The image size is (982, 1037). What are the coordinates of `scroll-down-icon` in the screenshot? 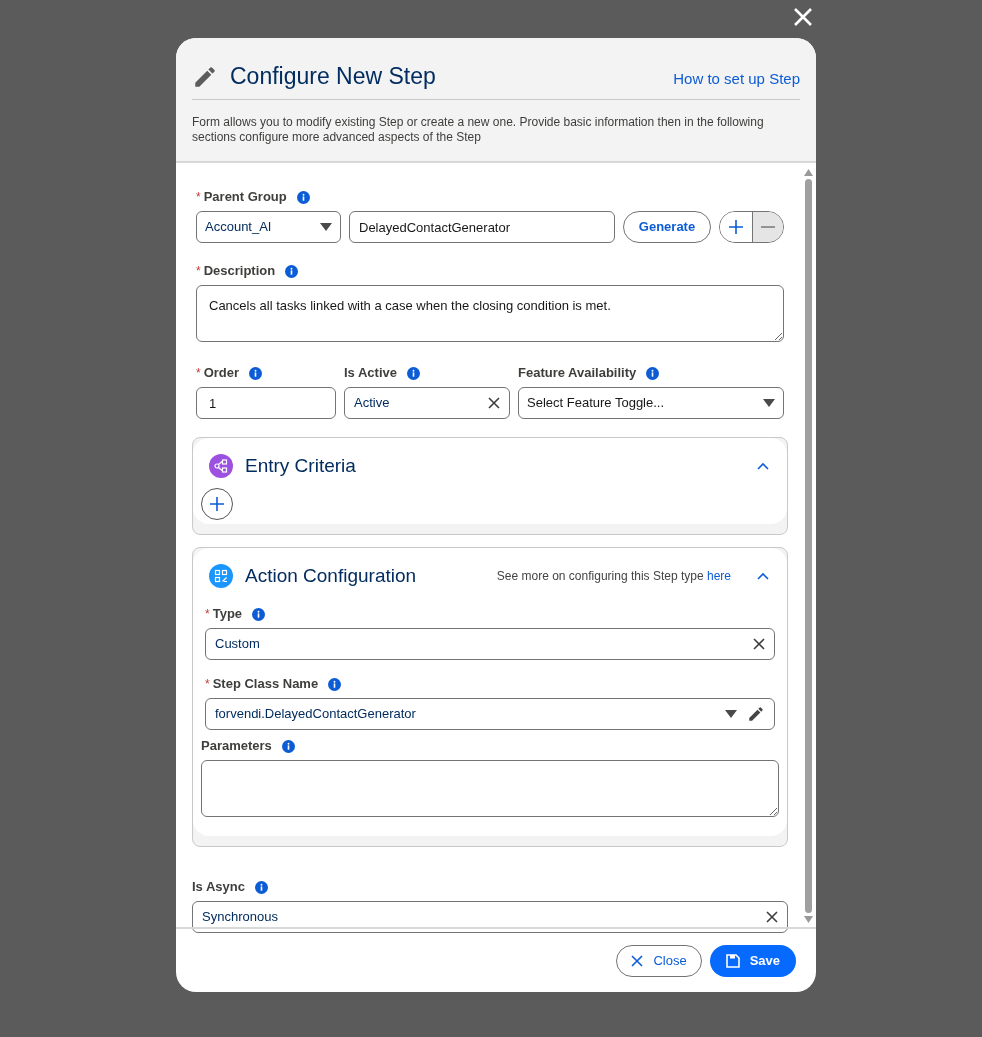 It's located at (808, 919).